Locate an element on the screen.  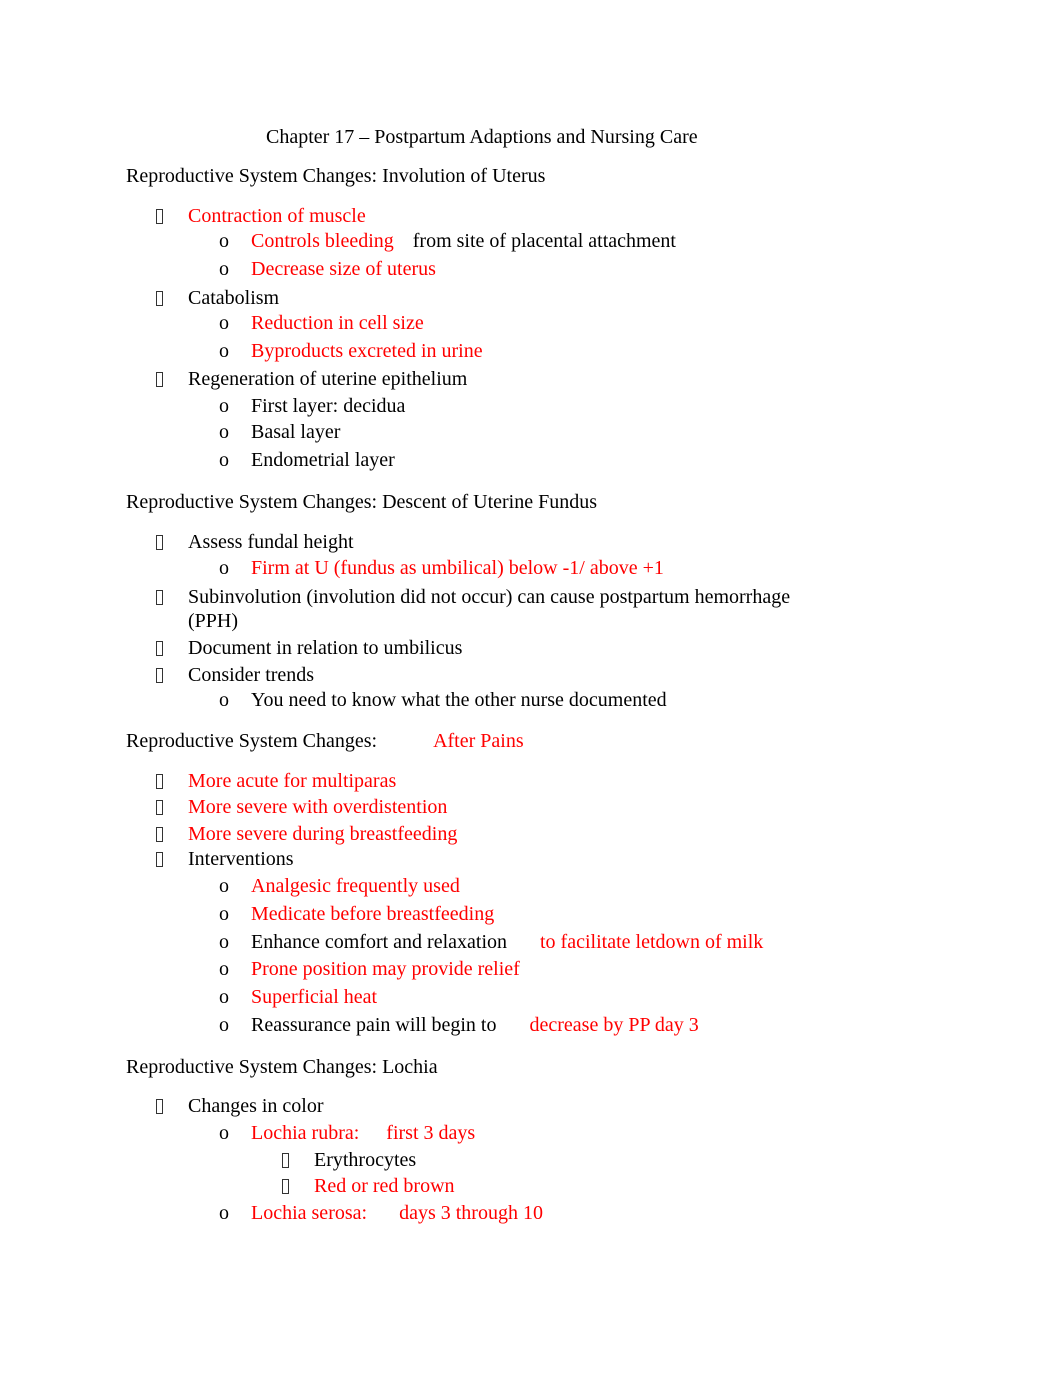
sub-list-item-text: Superficial heat is located at coordinates (314, 997).